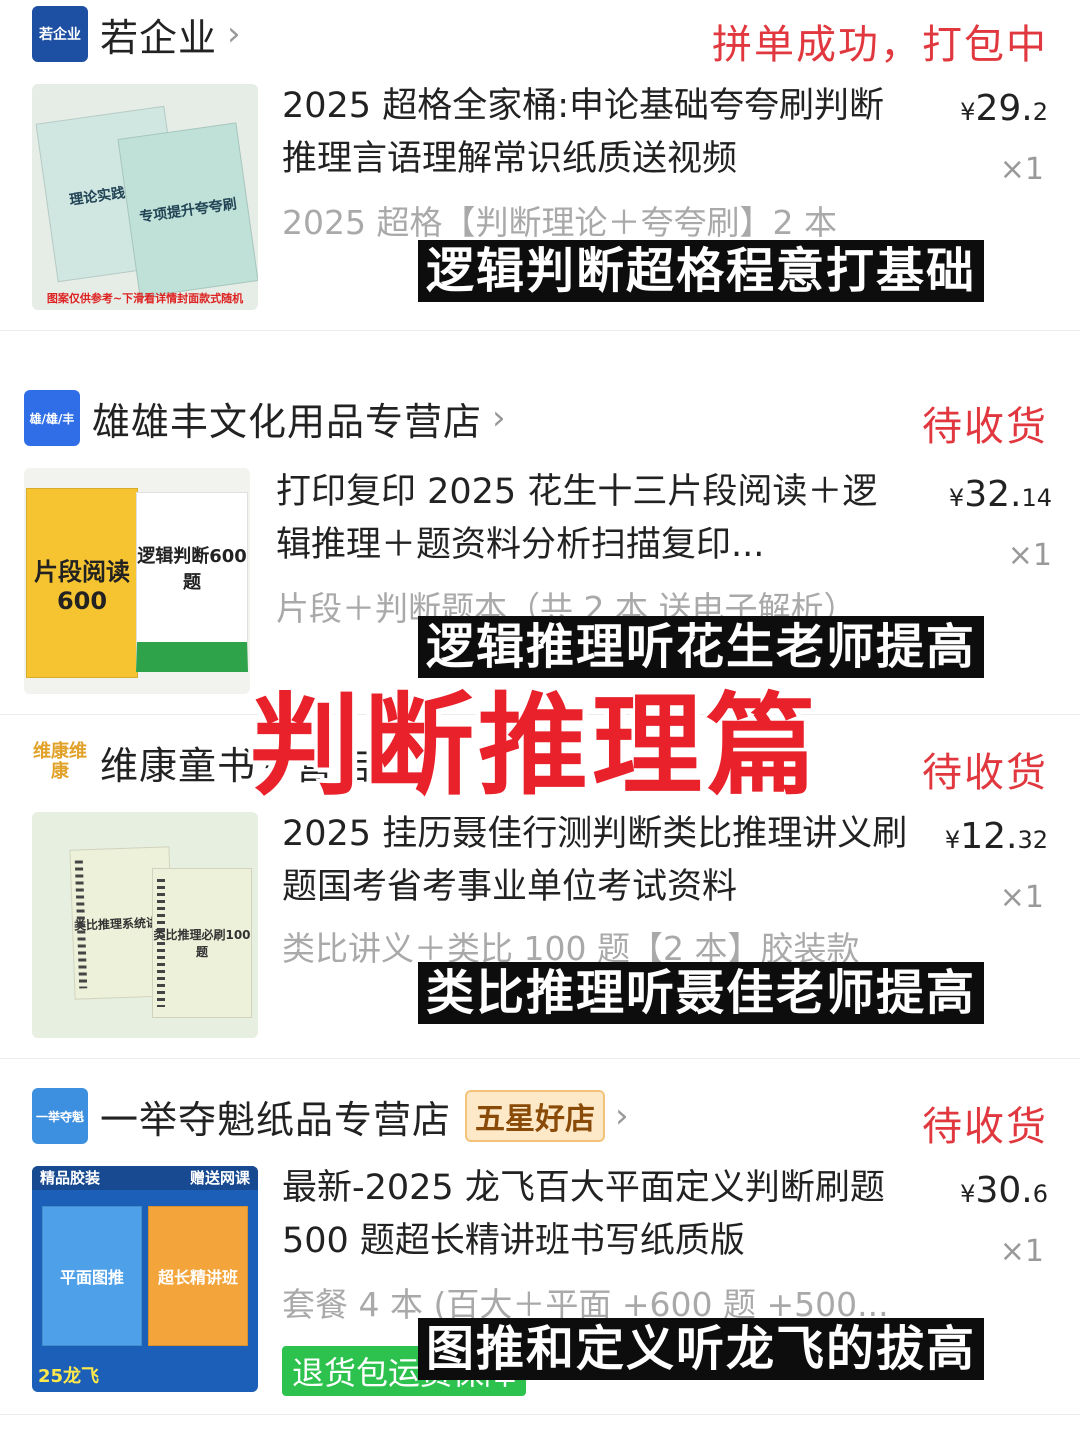 Image resolution: width=1080 pixels, height=1440 pixels. Describe the element at coordinates (202, 943) in the screenshot. I see `book-cover: 类比推理必刷100题` at that location.